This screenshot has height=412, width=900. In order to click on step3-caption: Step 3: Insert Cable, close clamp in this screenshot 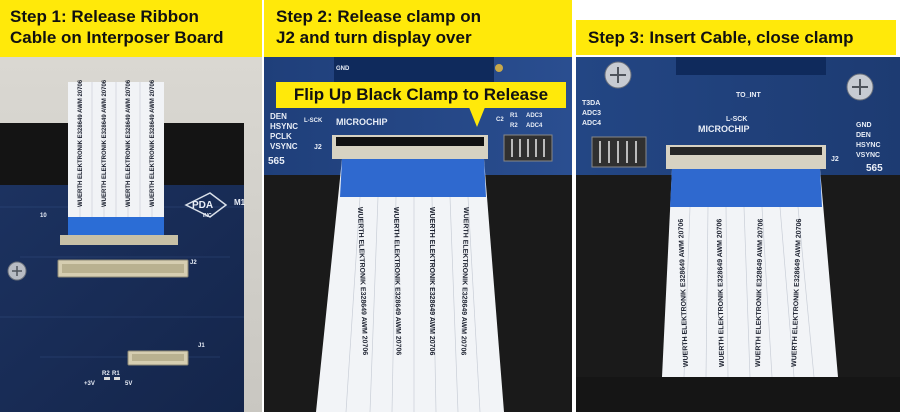, I will do `click(736, 37)`.